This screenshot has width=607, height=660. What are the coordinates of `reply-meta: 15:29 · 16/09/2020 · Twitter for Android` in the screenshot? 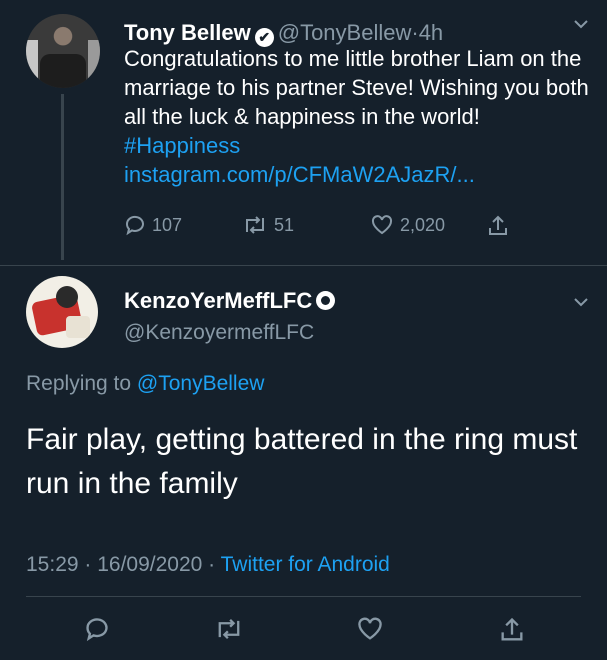 It's located at (208, 565).